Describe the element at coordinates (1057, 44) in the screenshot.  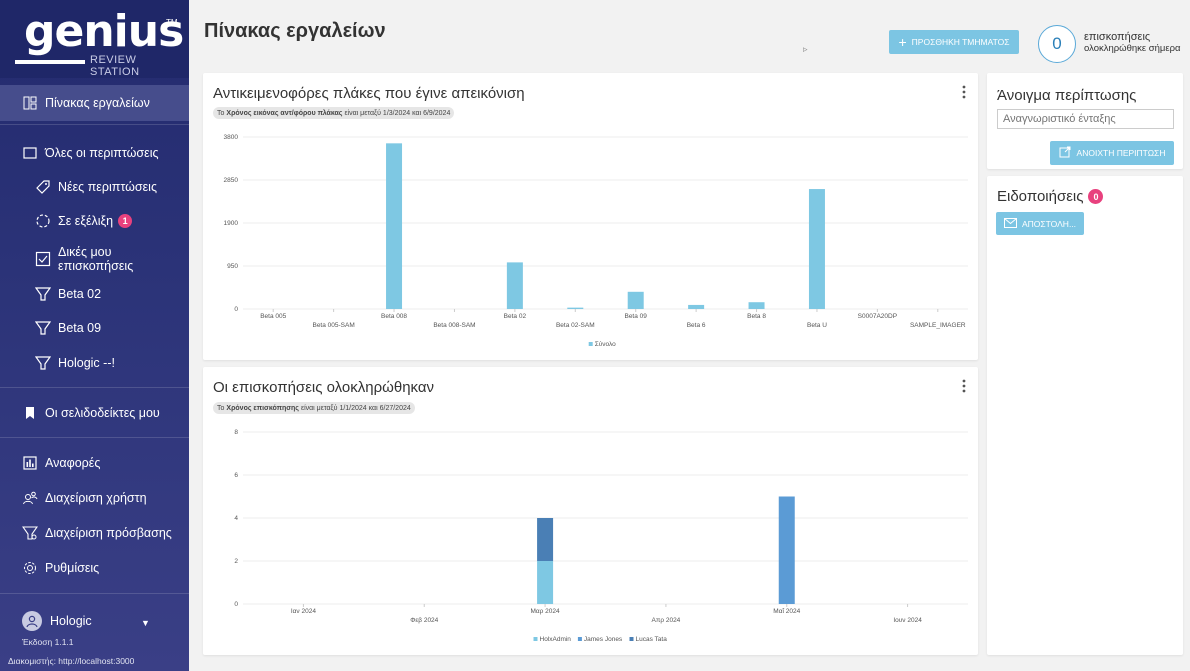
I see `reviews-count: 0` at that location.